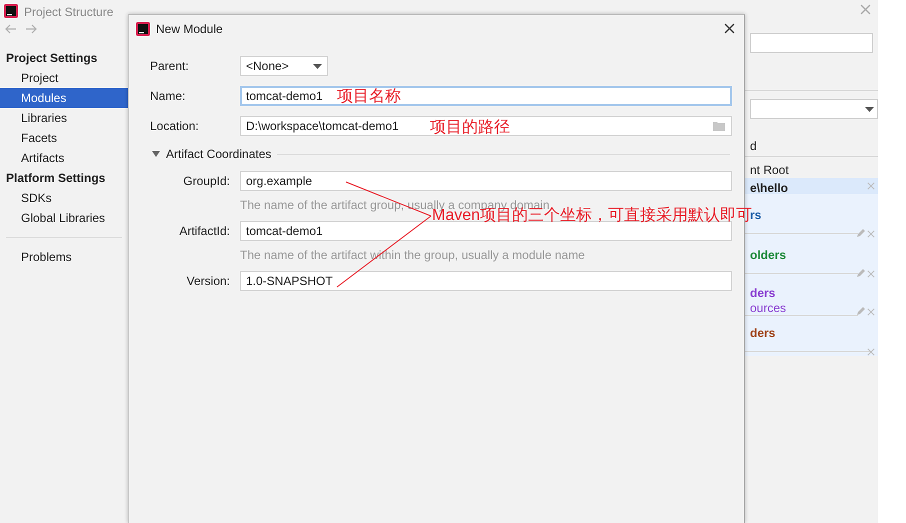 Image resolution: width=906 pixels, height=523 pixels. Describe the element at coordinates (31, 29) in the screenshot. I see `forward-arrow-icon` at that location.